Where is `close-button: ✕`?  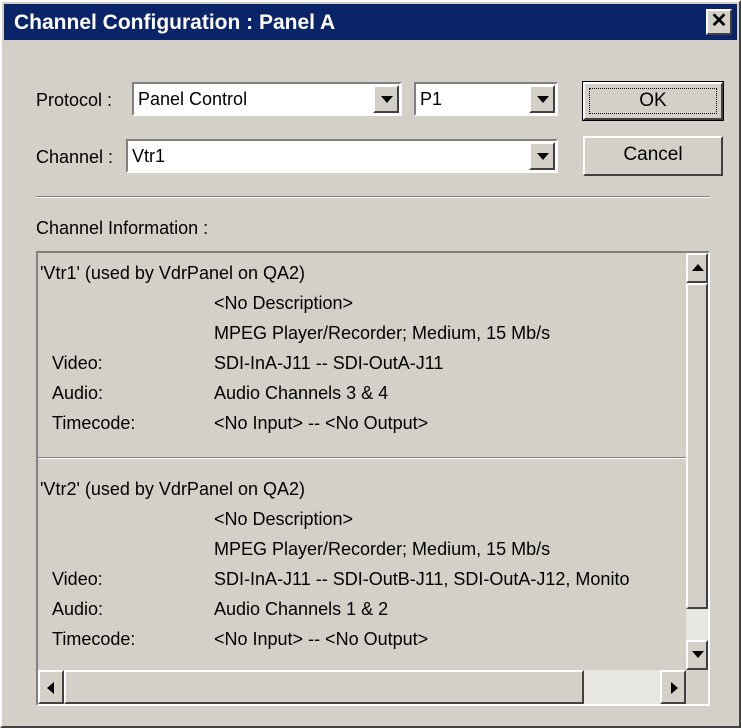
close-button: ✕ is located at coordinates (719, 22).